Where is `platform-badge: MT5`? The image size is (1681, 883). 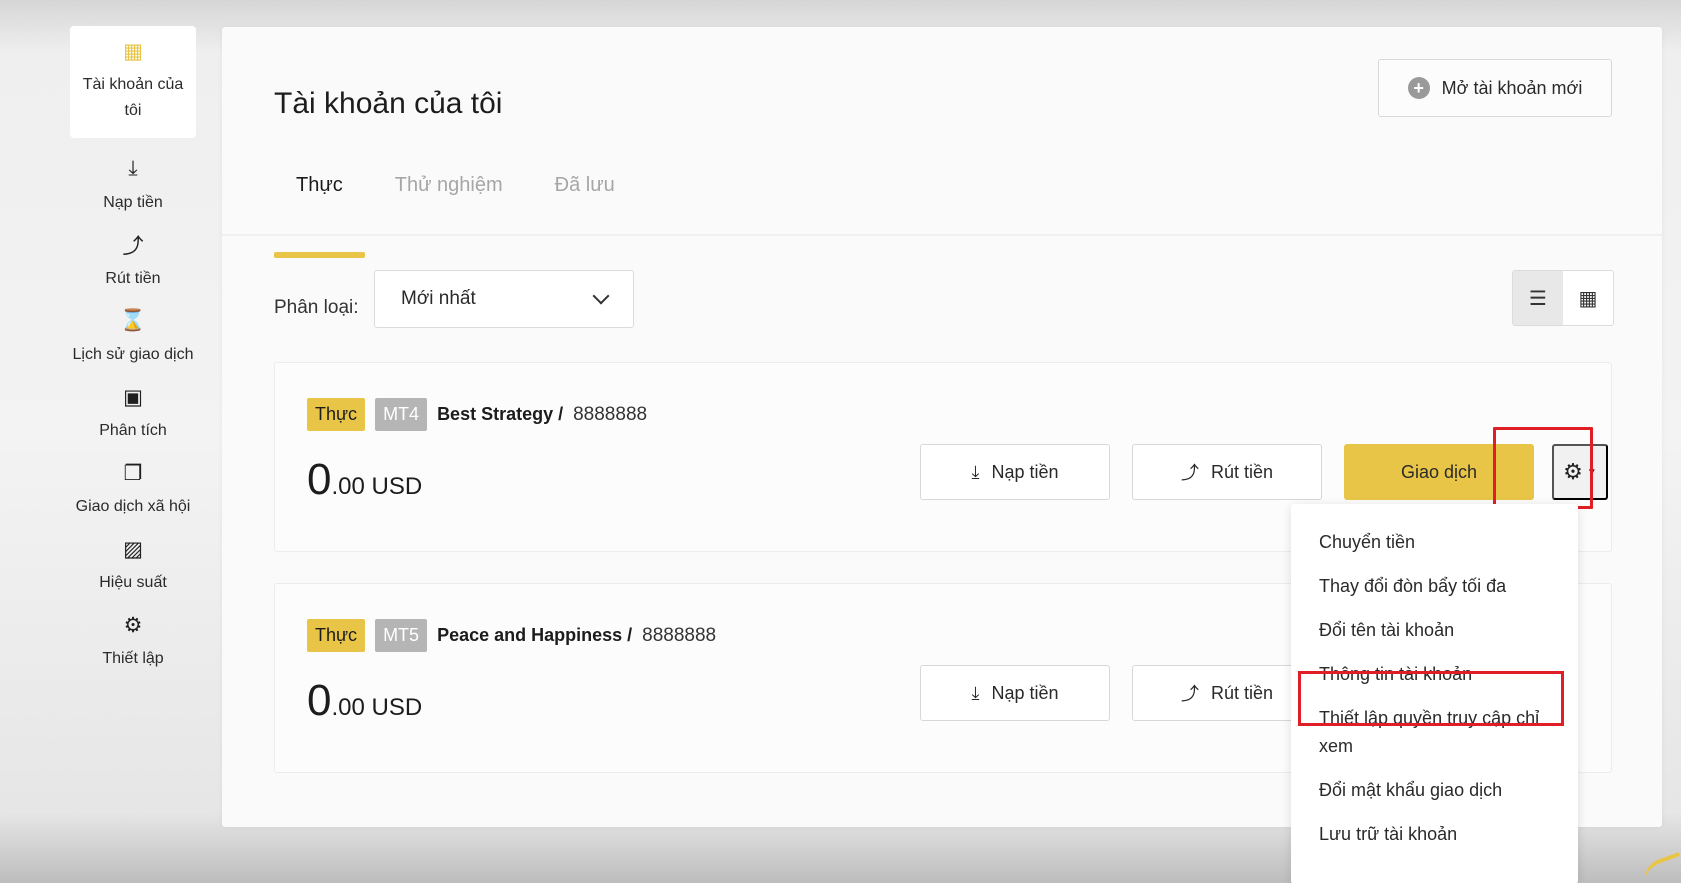 platform-badge: MT5 is located at coordinates (401, 635).